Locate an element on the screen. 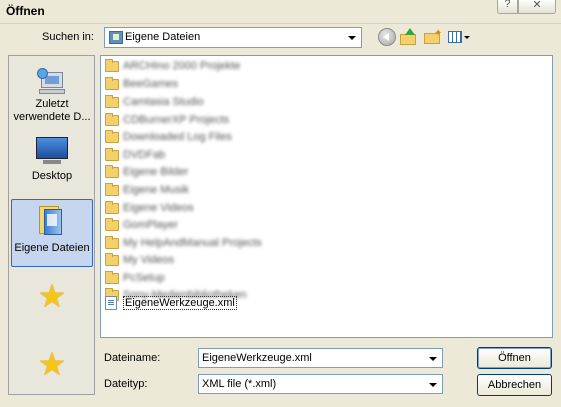 Image resolution: width=561 pixels, height=407 pixels. desktop-icon is located at coordinates (52, 151).